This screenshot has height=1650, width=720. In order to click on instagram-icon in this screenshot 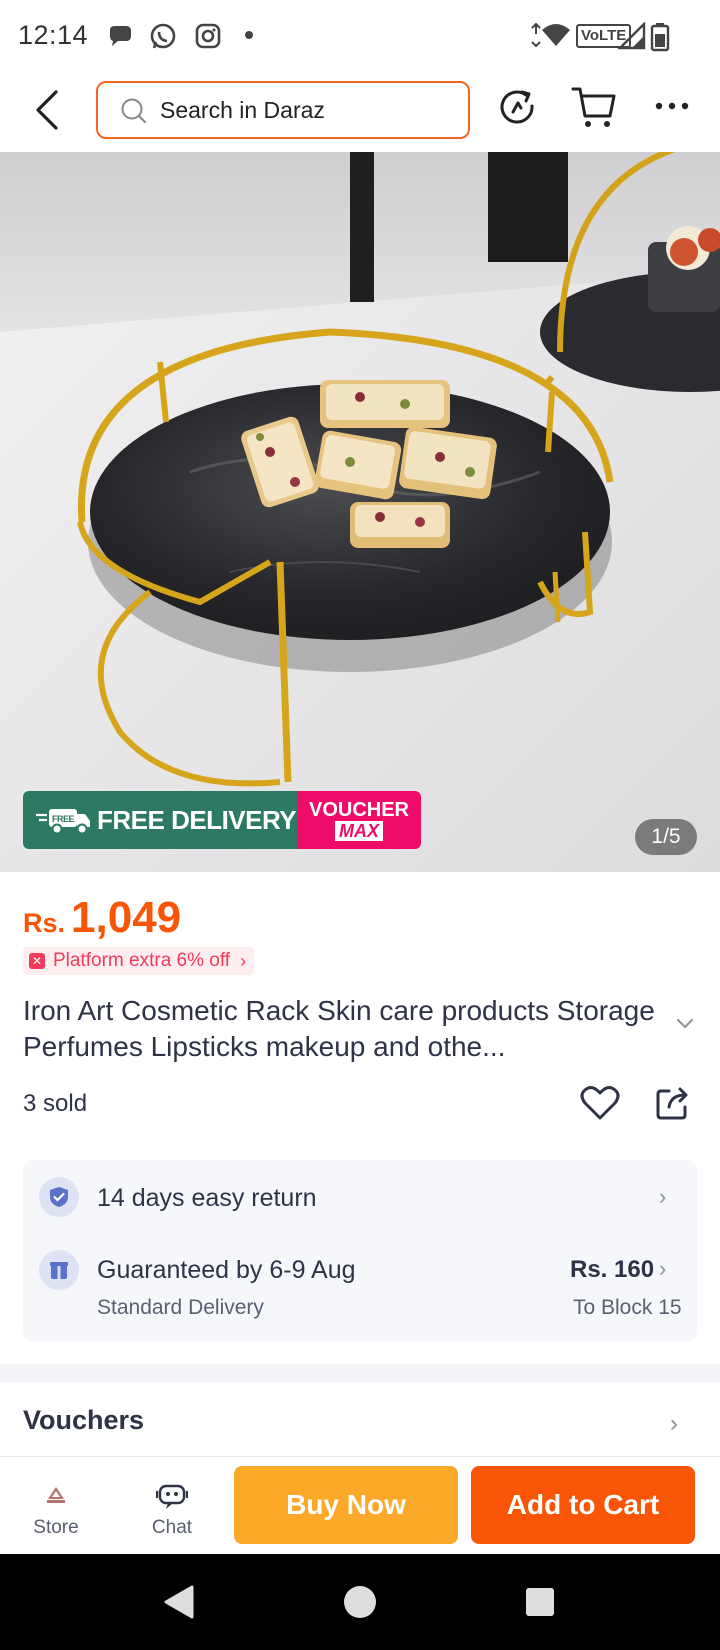, I will do `click(208, 36)`.